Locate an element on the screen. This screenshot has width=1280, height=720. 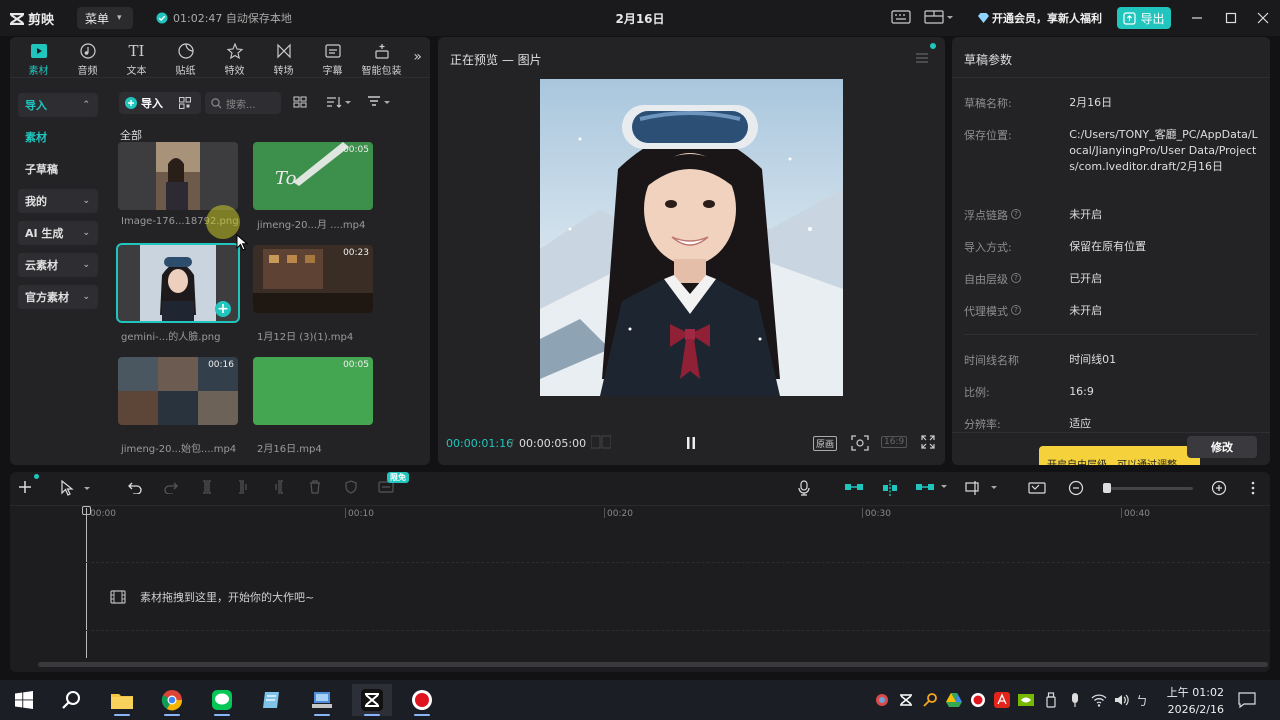
chrome-icon is located at coordinates (172, 700).